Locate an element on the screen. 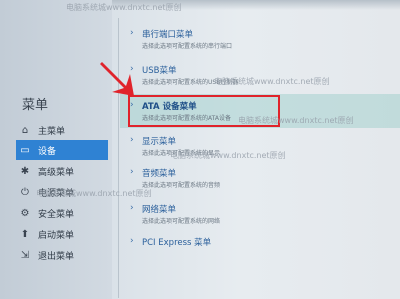 The image size is (400, 299). menu-entry-serial-port: › 串行端口菜单 选择此选项可配置系统的串行端口 is located at coordinates (260, 42).